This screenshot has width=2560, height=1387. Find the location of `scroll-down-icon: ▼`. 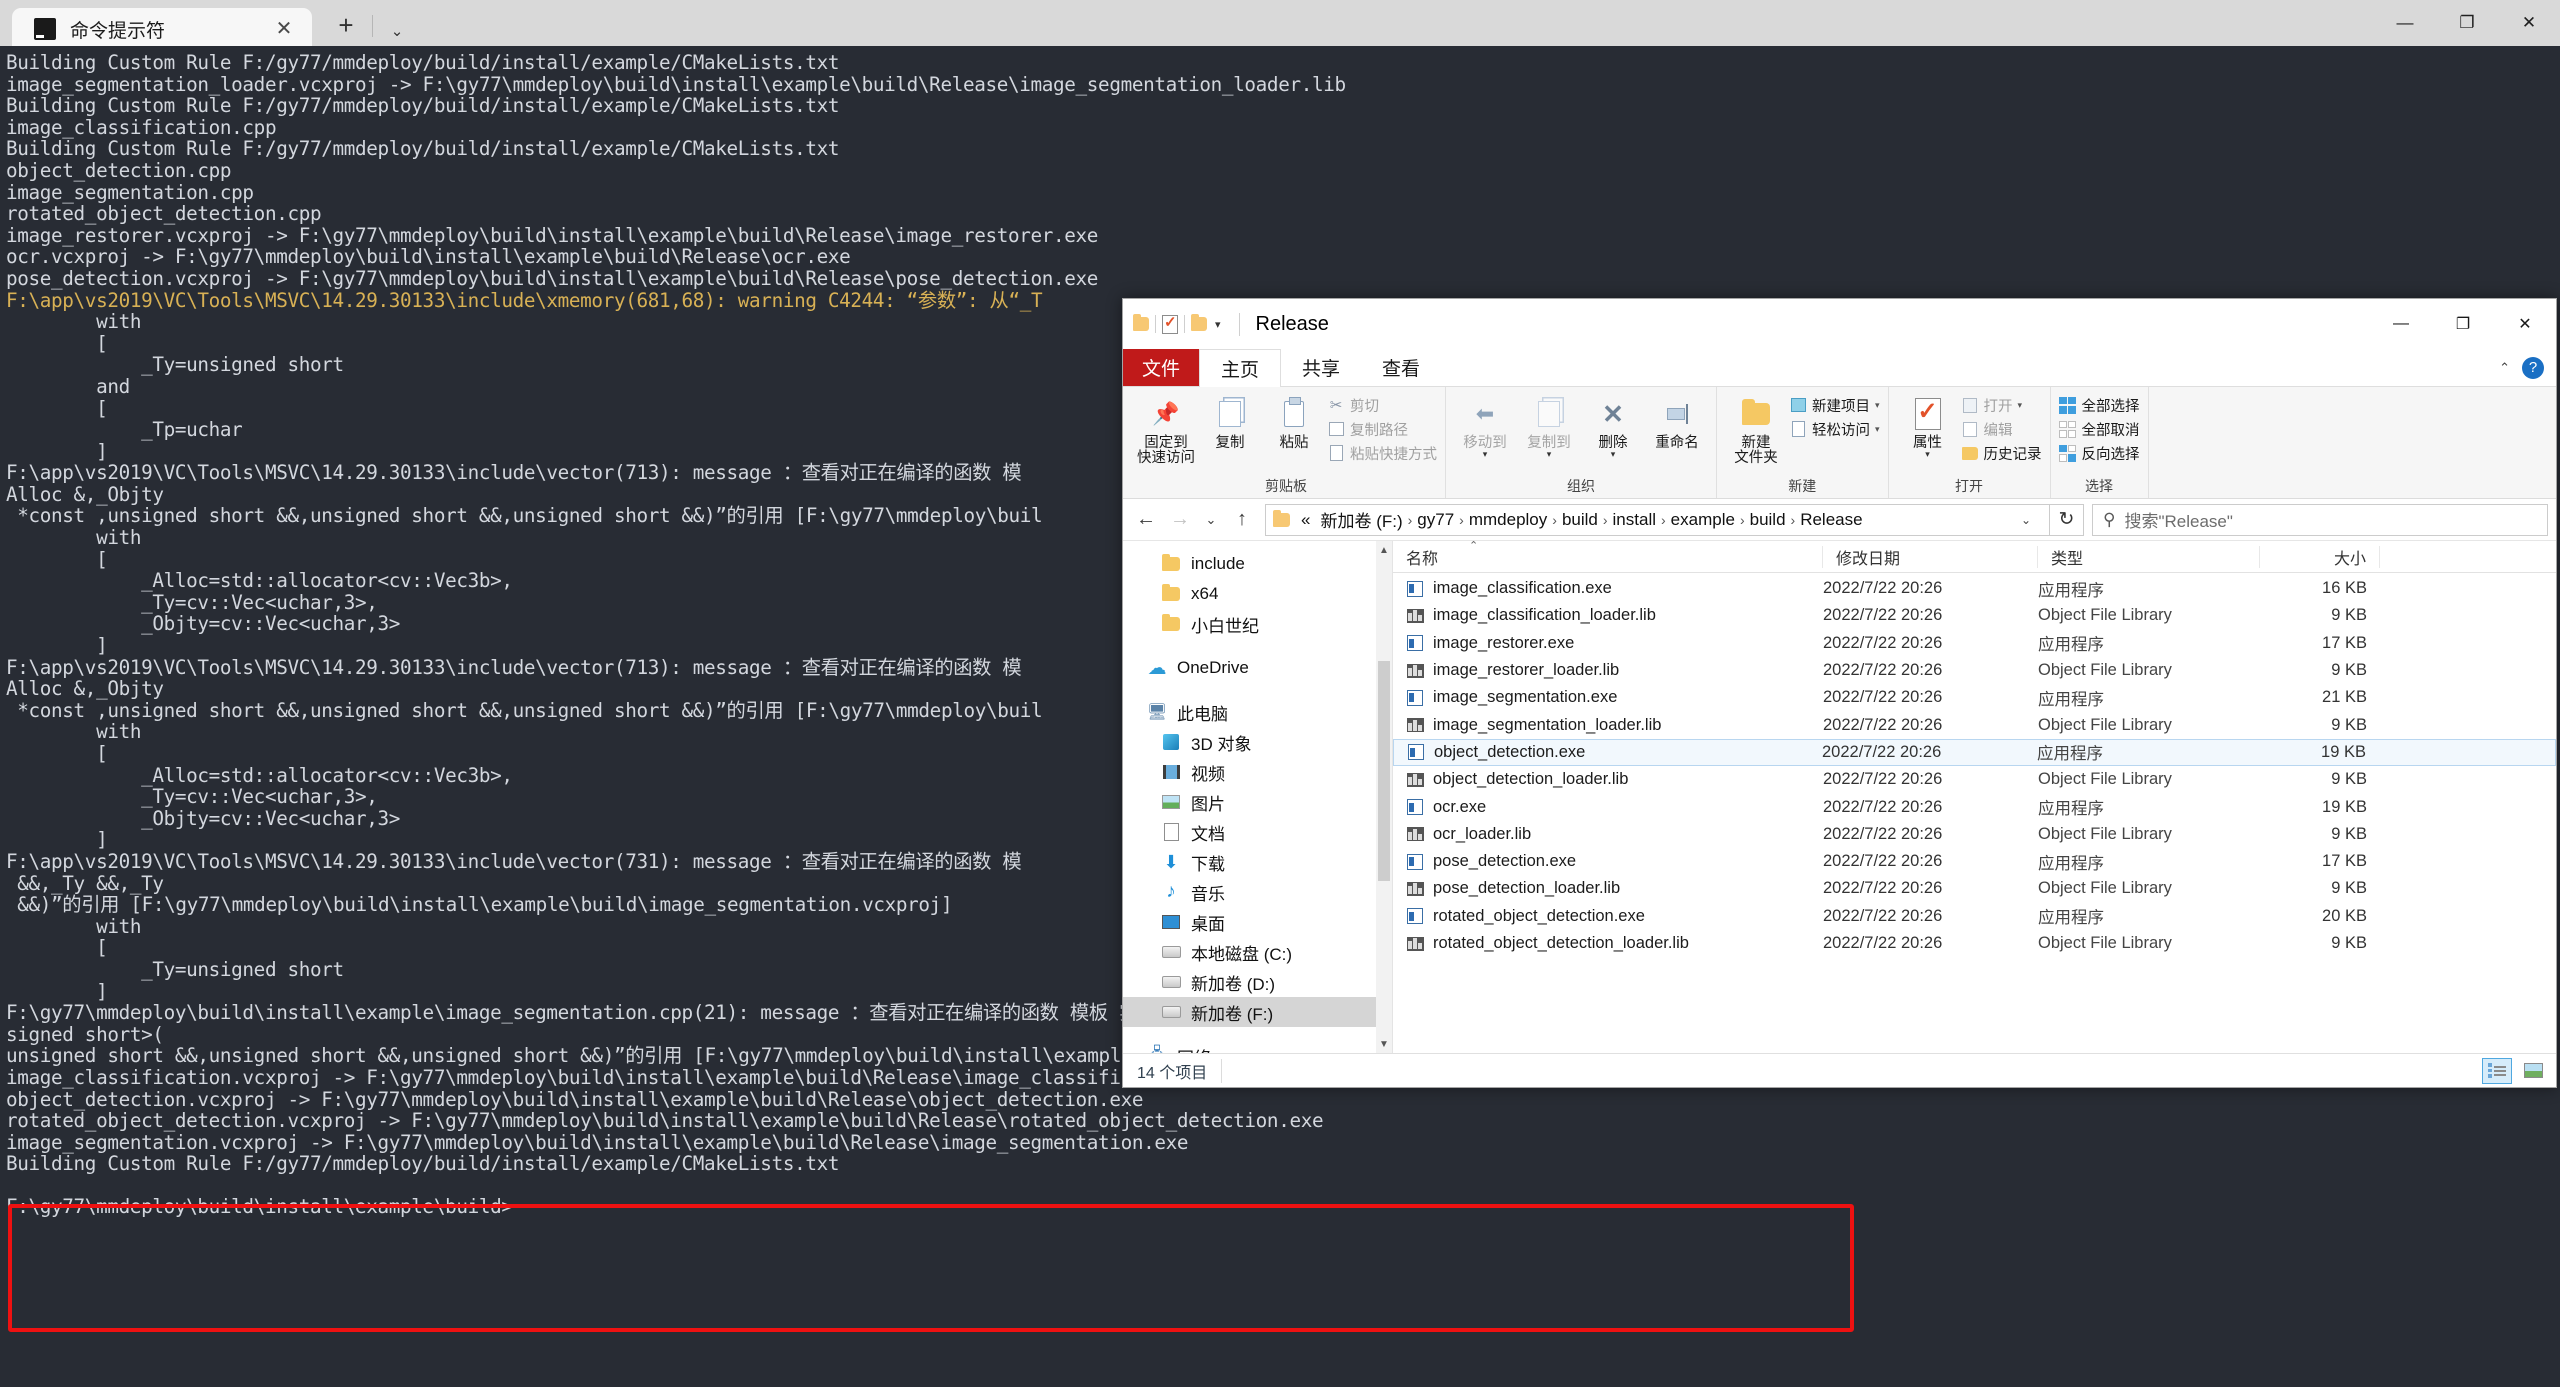

scroll-down-icon: ▼ is located at coordinates (1384, 1044).